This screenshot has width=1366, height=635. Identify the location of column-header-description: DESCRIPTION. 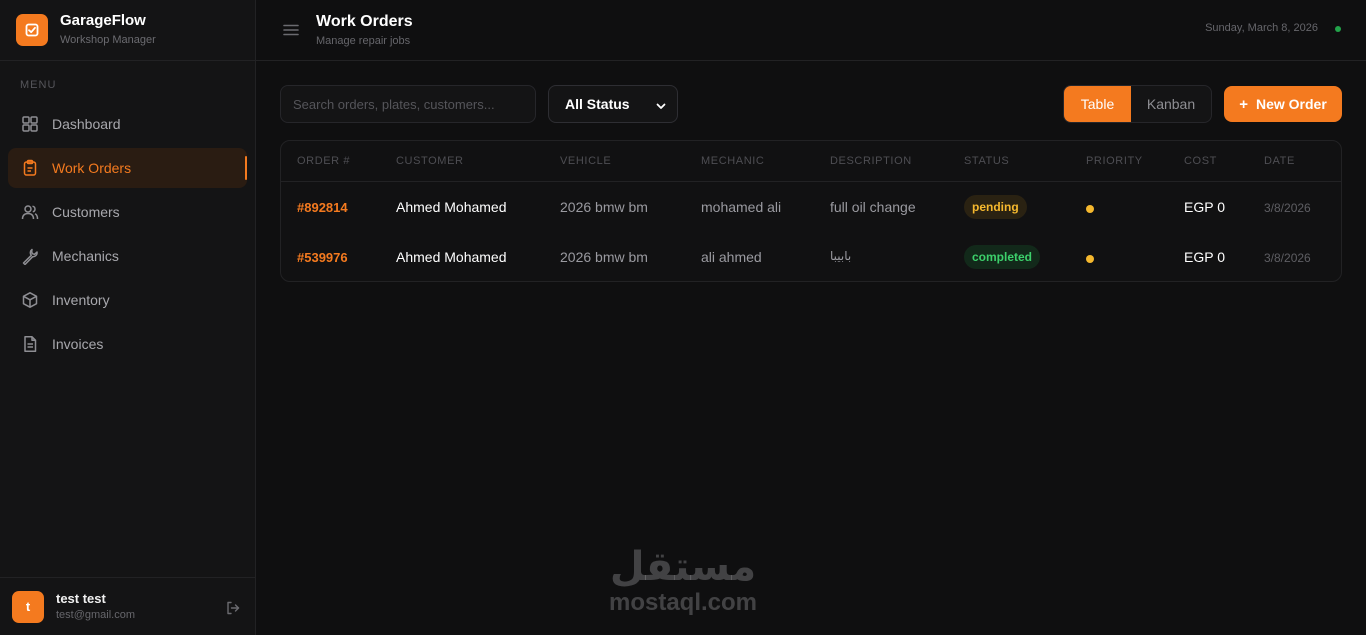
(871, 161).